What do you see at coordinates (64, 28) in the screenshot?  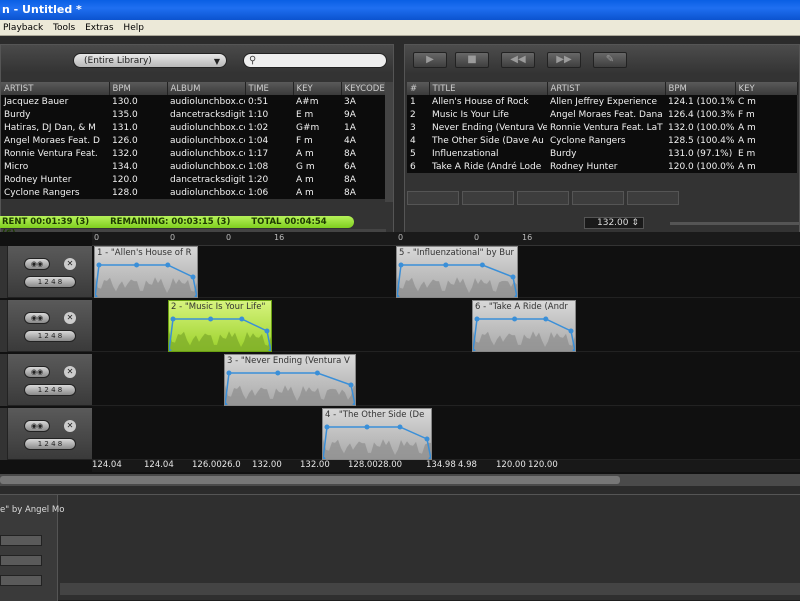 I see `menu-tools: Tools` at bounding box center [64, 28].